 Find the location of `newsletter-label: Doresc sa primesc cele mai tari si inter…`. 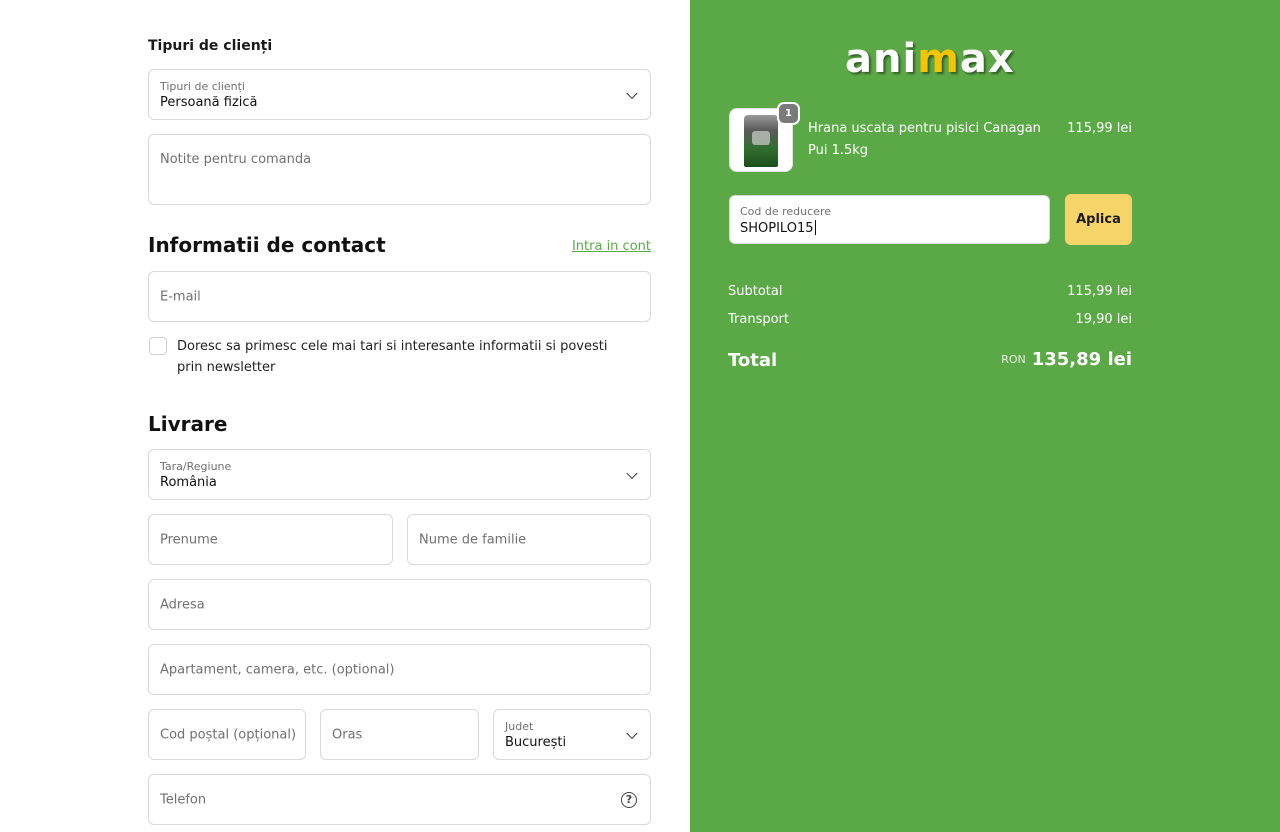

newsletter-label: Doresc sa primesc cele mai tari si inter… is located at coordinates (392, 357).